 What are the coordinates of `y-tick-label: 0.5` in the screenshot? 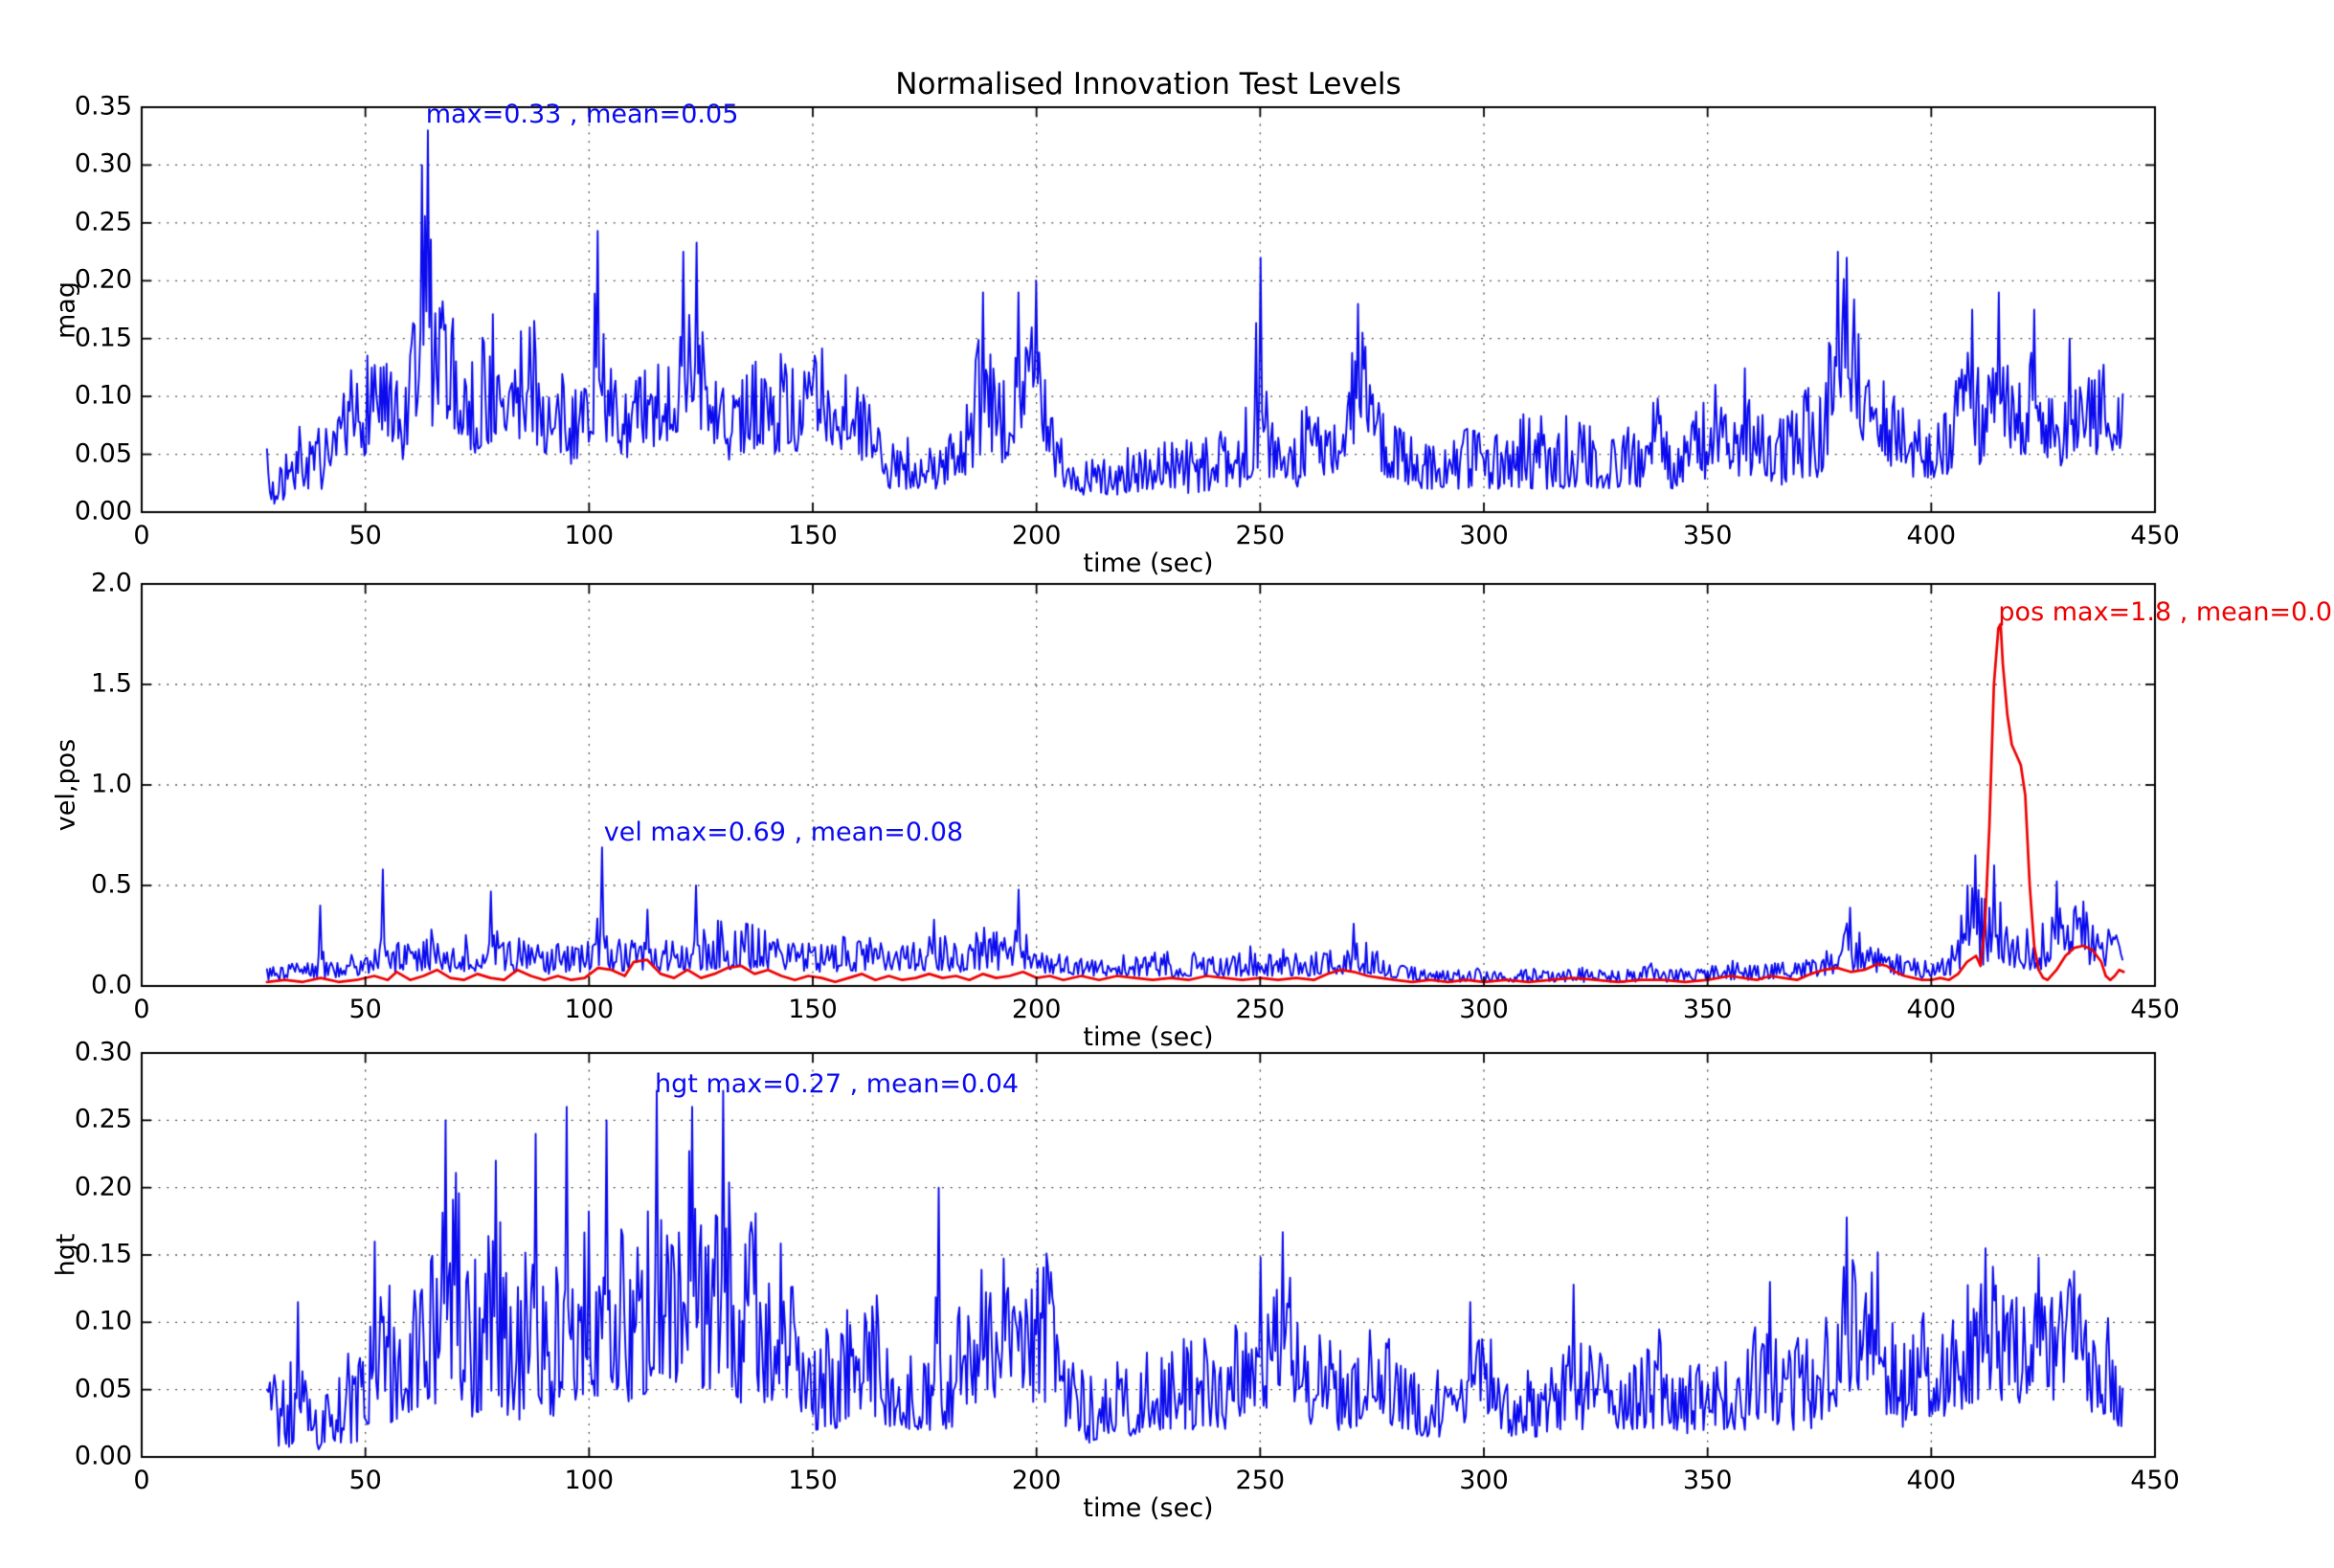 It's located at (111, 885).